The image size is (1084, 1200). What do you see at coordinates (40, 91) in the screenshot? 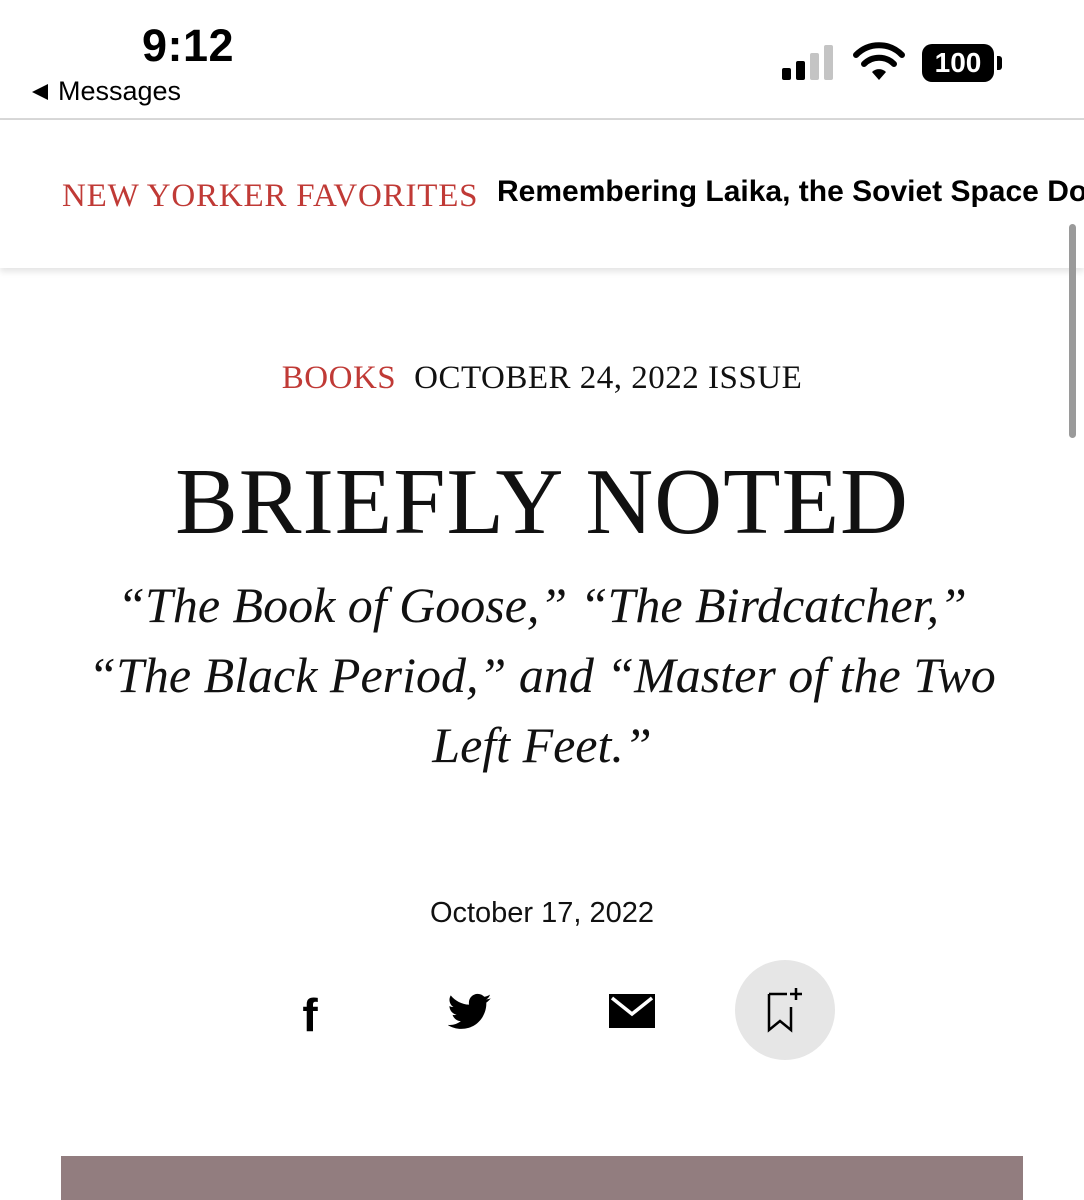
I see `back-arrow-icon` at bounding box center [40, 91].